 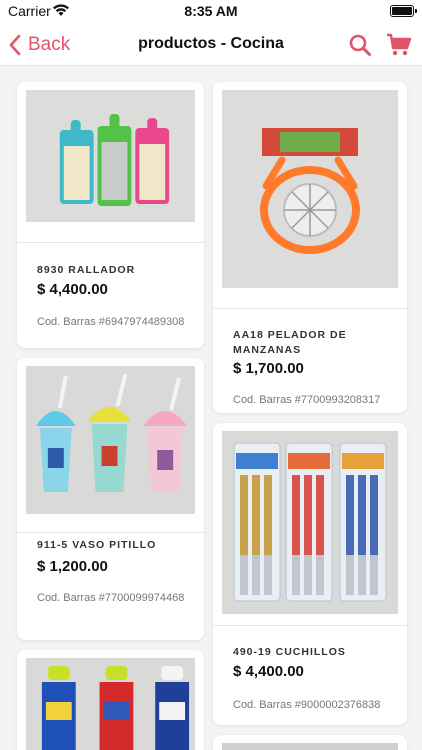 What do you see at coordinates (307, 705) in the screenshot?
I see `product-barcode: Cod. Barras #9000002376838` at bounding box center [307, 705].